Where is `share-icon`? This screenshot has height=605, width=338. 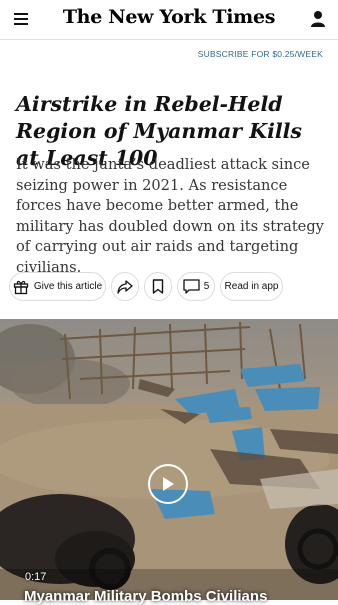 share-icon is located at coordinates (125, 286).